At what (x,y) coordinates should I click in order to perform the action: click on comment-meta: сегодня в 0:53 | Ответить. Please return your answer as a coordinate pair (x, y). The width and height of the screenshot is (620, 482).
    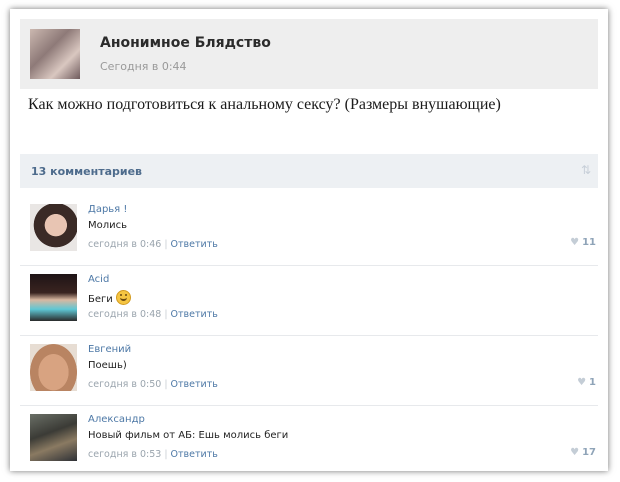
    Looking at the image, I should click on (153, 454).